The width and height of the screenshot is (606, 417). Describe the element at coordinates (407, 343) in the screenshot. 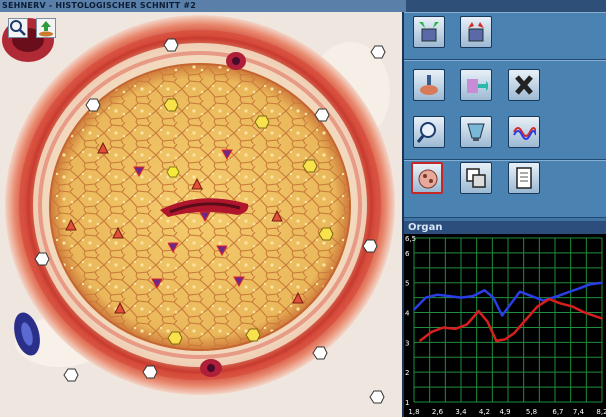

I see `y-tick-label: 3` at that location.